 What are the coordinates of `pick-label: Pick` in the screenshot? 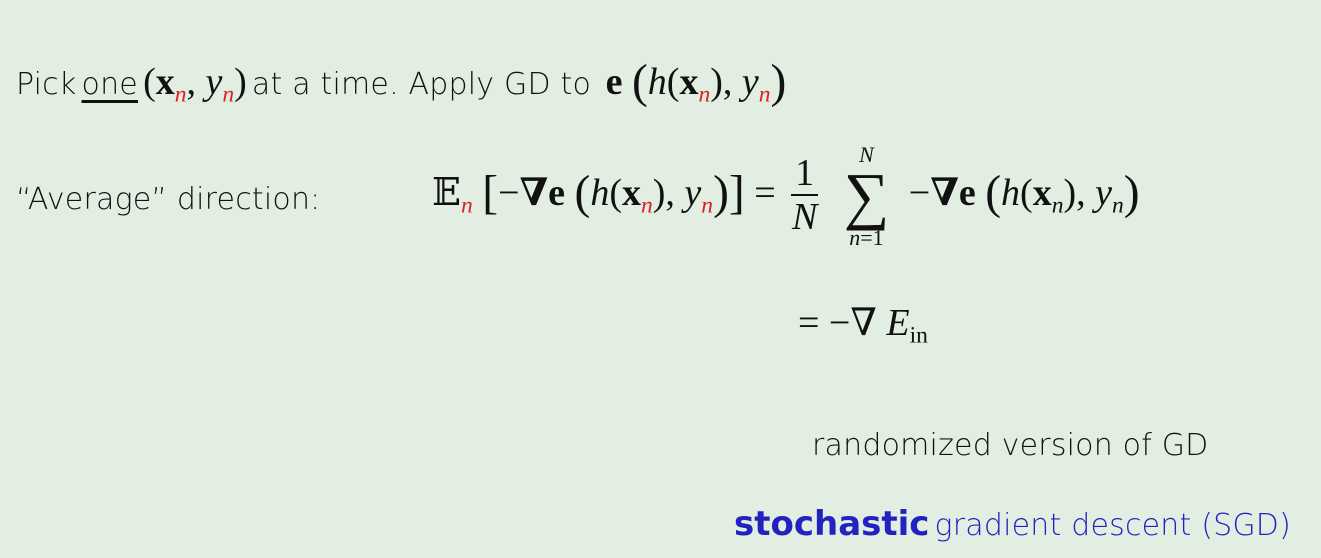 It's located at (46, 84).